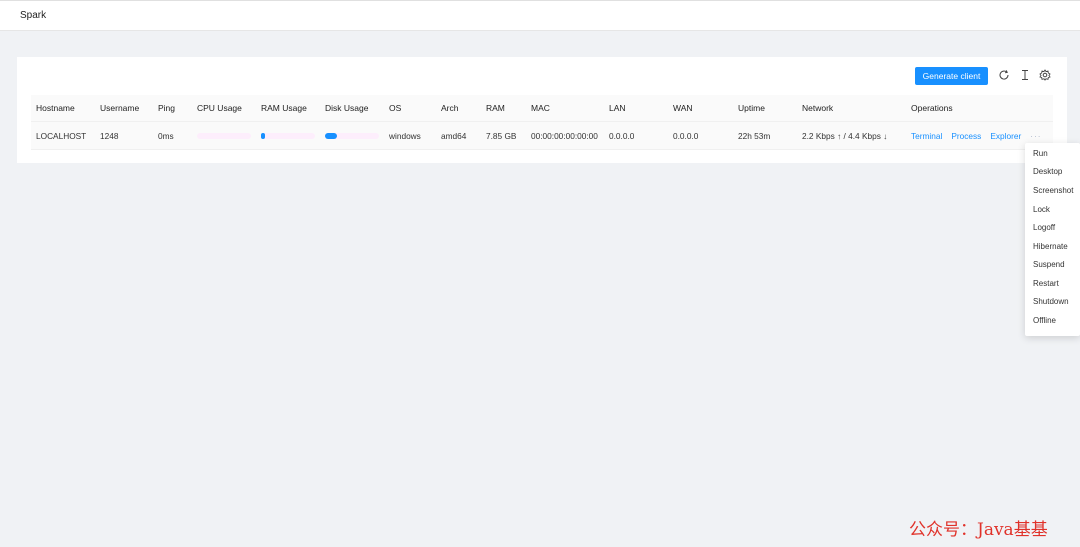 The width and height of the screenshot is (1080, 547). What do you see at coordinates (501, 135) in the screenshot?
I see `cell-ram: 7.85 GB` at bounding box center [501, 135].